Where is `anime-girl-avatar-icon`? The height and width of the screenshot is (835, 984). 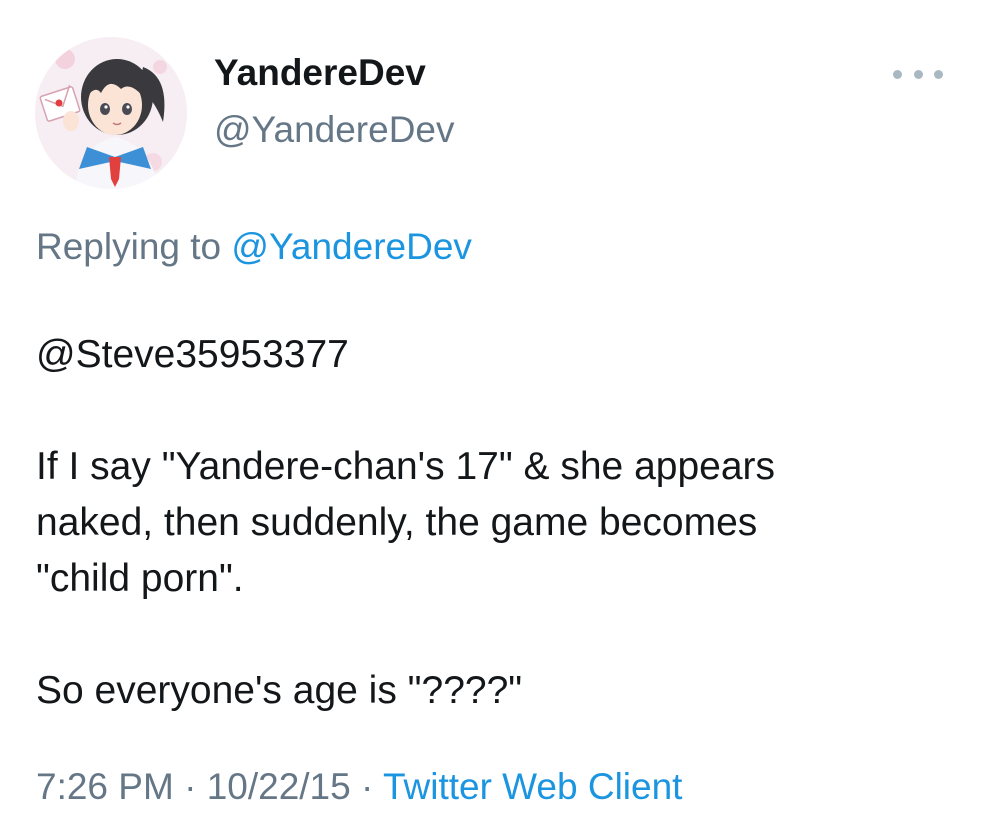 anime-girl-avatar-icon is located at coordinates (111, 113).